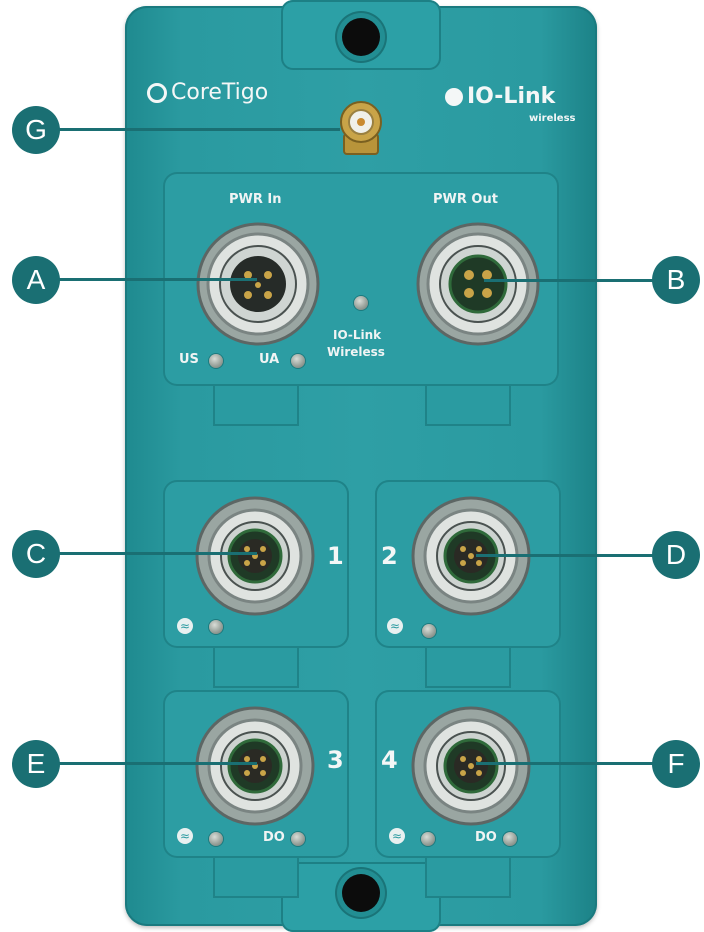 This screenshot has height=932, width=704. I want to click on io-link-logo-icon, so click(454, 97).